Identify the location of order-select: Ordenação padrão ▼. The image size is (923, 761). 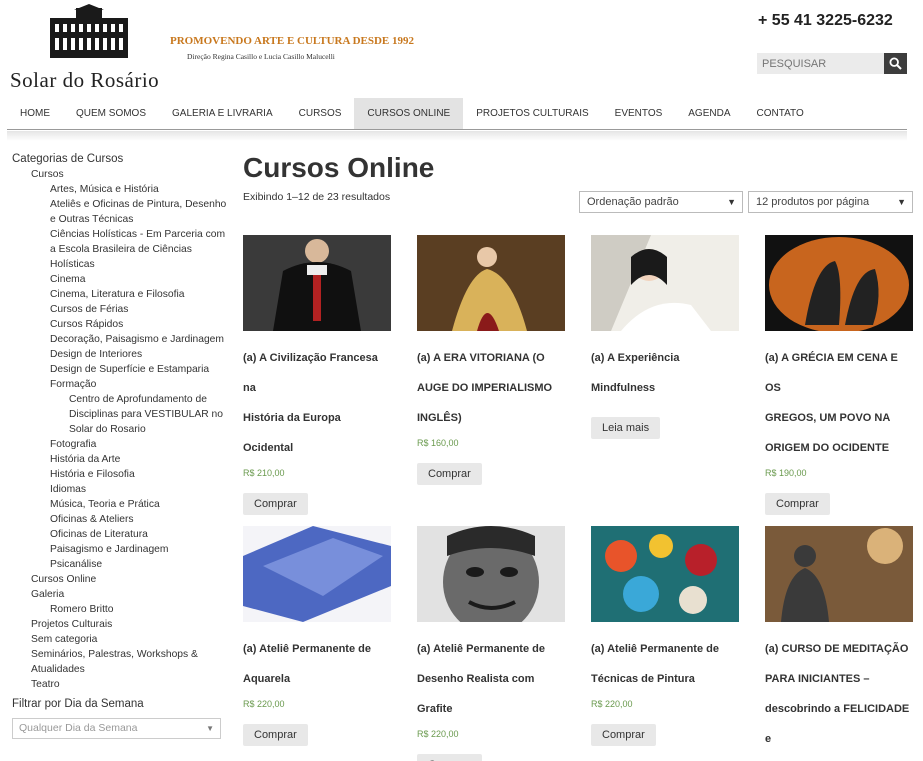
(661, 202).